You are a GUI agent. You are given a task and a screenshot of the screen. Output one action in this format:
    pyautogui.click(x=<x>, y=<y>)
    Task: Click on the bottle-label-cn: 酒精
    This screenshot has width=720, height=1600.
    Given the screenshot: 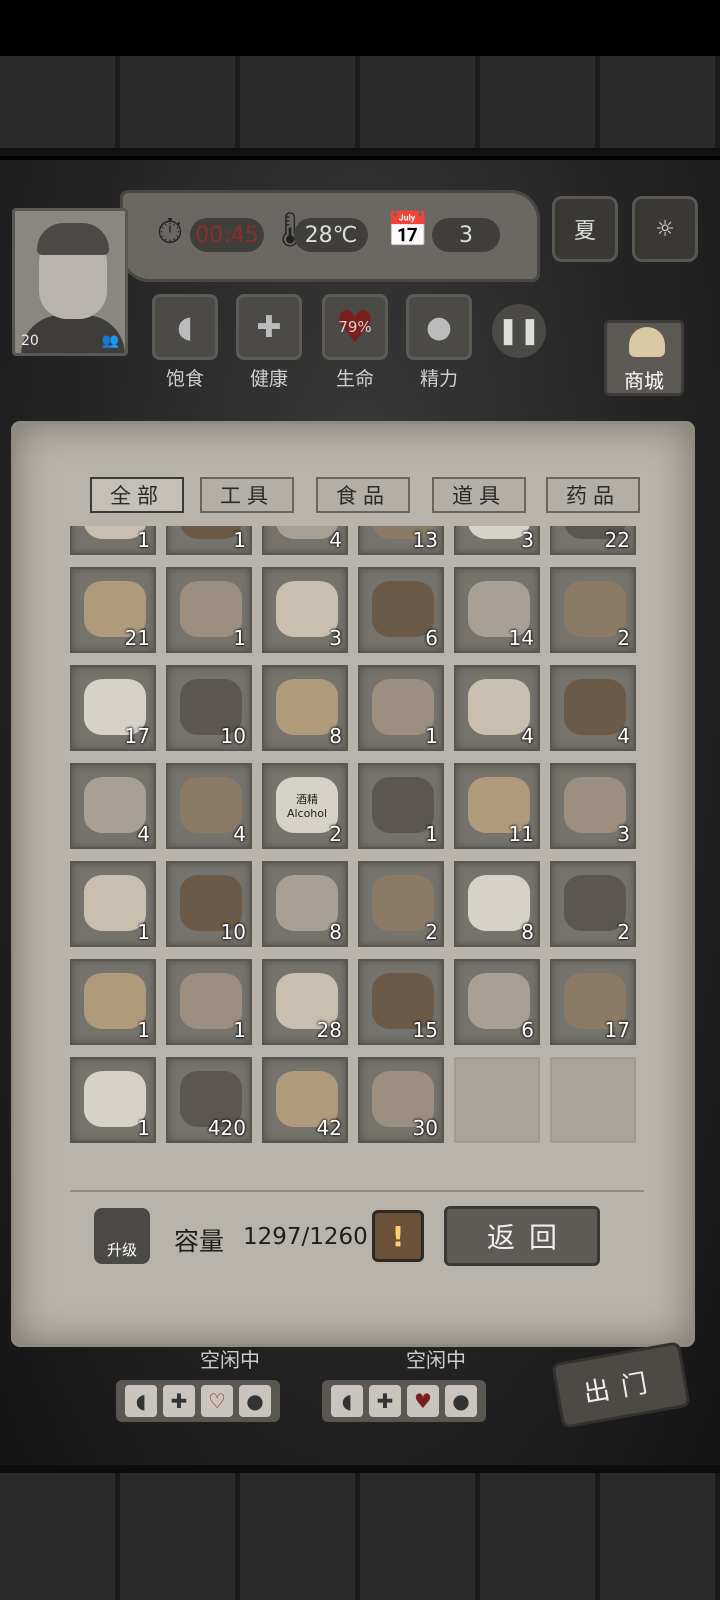 What is the action you would take?
    pyautogui.click(x=307, y=799)
    